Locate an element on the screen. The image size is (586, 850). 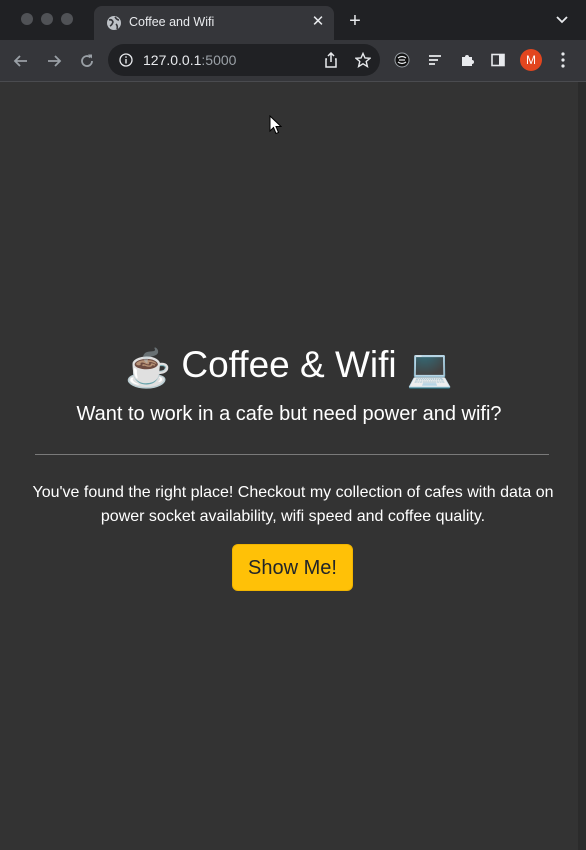
forward-arrow-icon is located at coordinates (54, 61).